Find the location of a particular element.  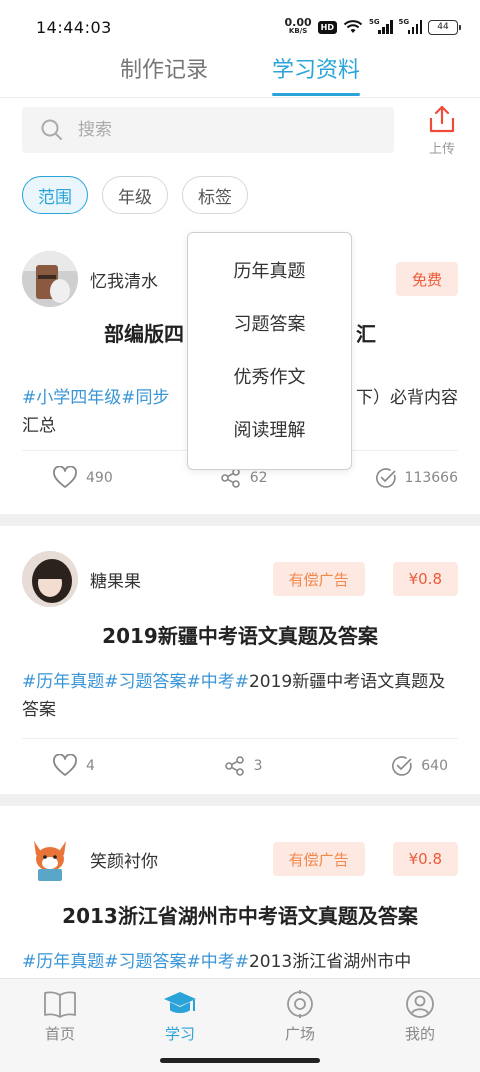

status-icons: 0.00 KB/S HD 5G 5G 44 is located at coordinates (372, 26).